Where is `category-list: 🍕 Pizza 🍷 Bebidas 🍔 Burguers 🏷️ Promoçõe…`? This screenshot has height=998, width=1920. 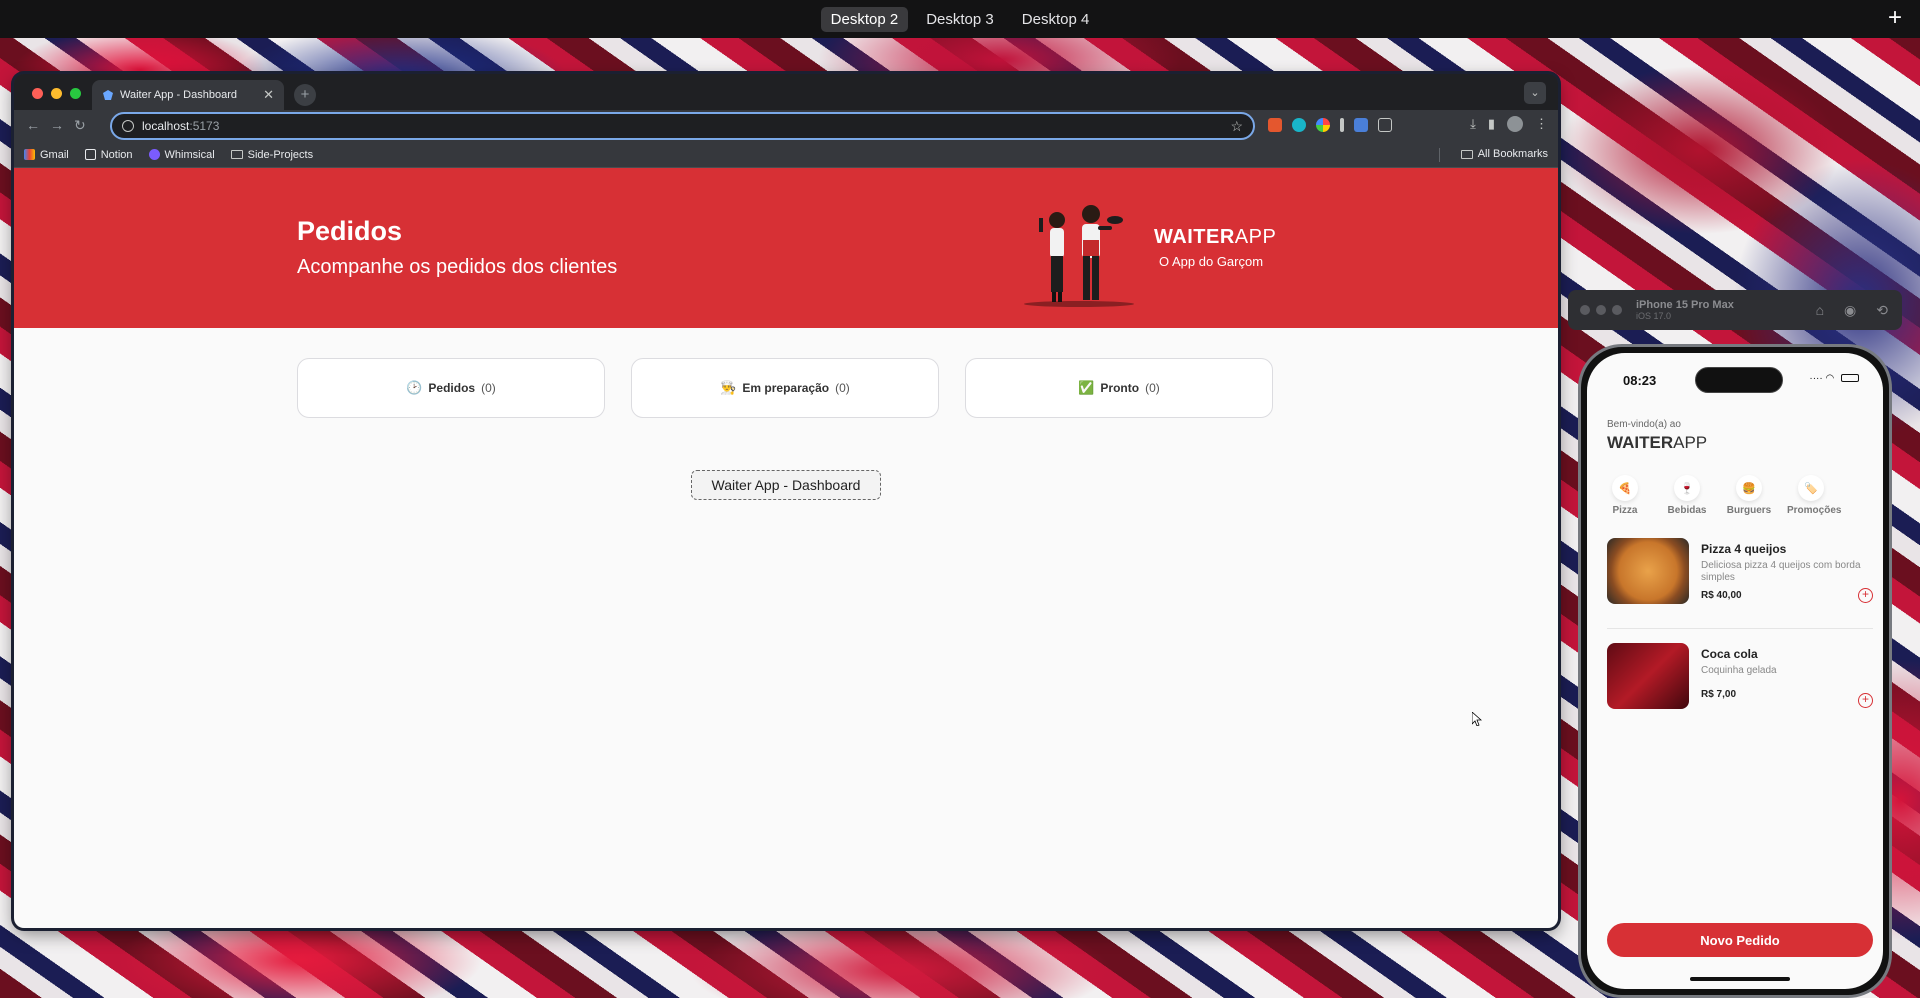
category-list: 🍕 Pizza 🍷 Bebidas 🍔 Burguers 🏷️ Promoçõe… is located at coordinates (1721, 495).